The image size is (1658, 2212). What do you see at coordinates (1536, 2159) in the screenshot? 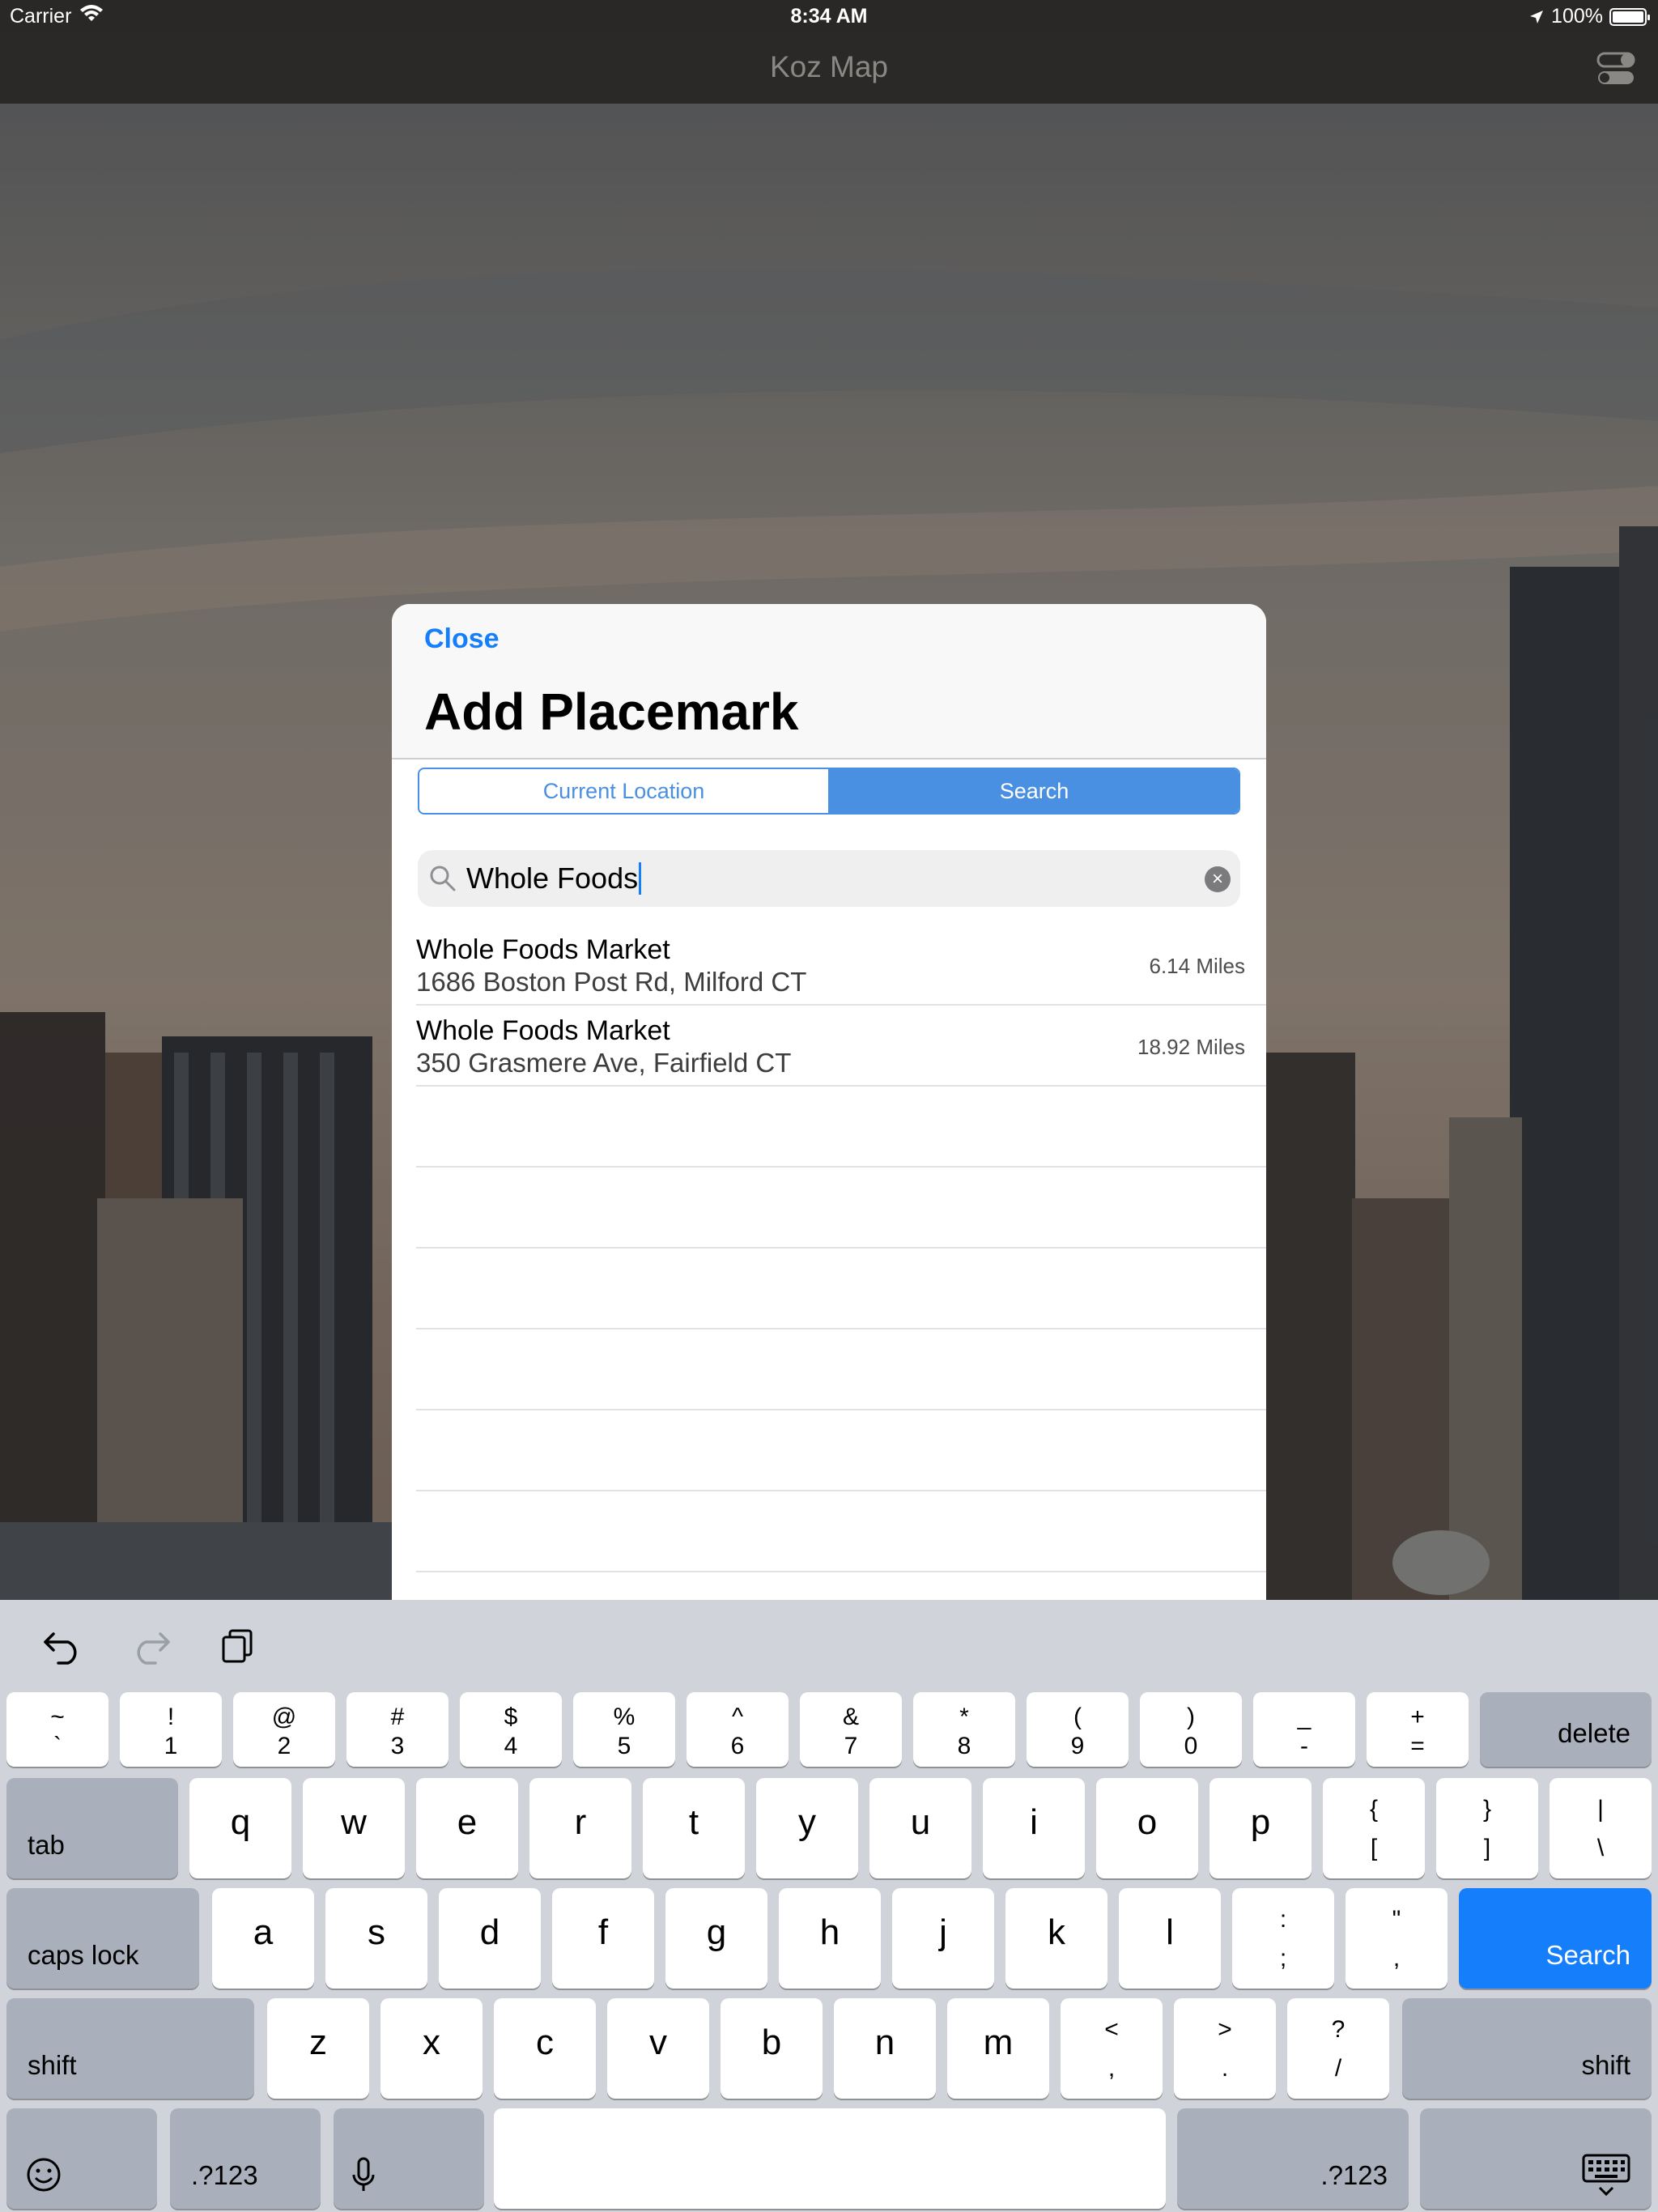
I see `hide-keyboard-key` at bounding box center [1536, 2159].